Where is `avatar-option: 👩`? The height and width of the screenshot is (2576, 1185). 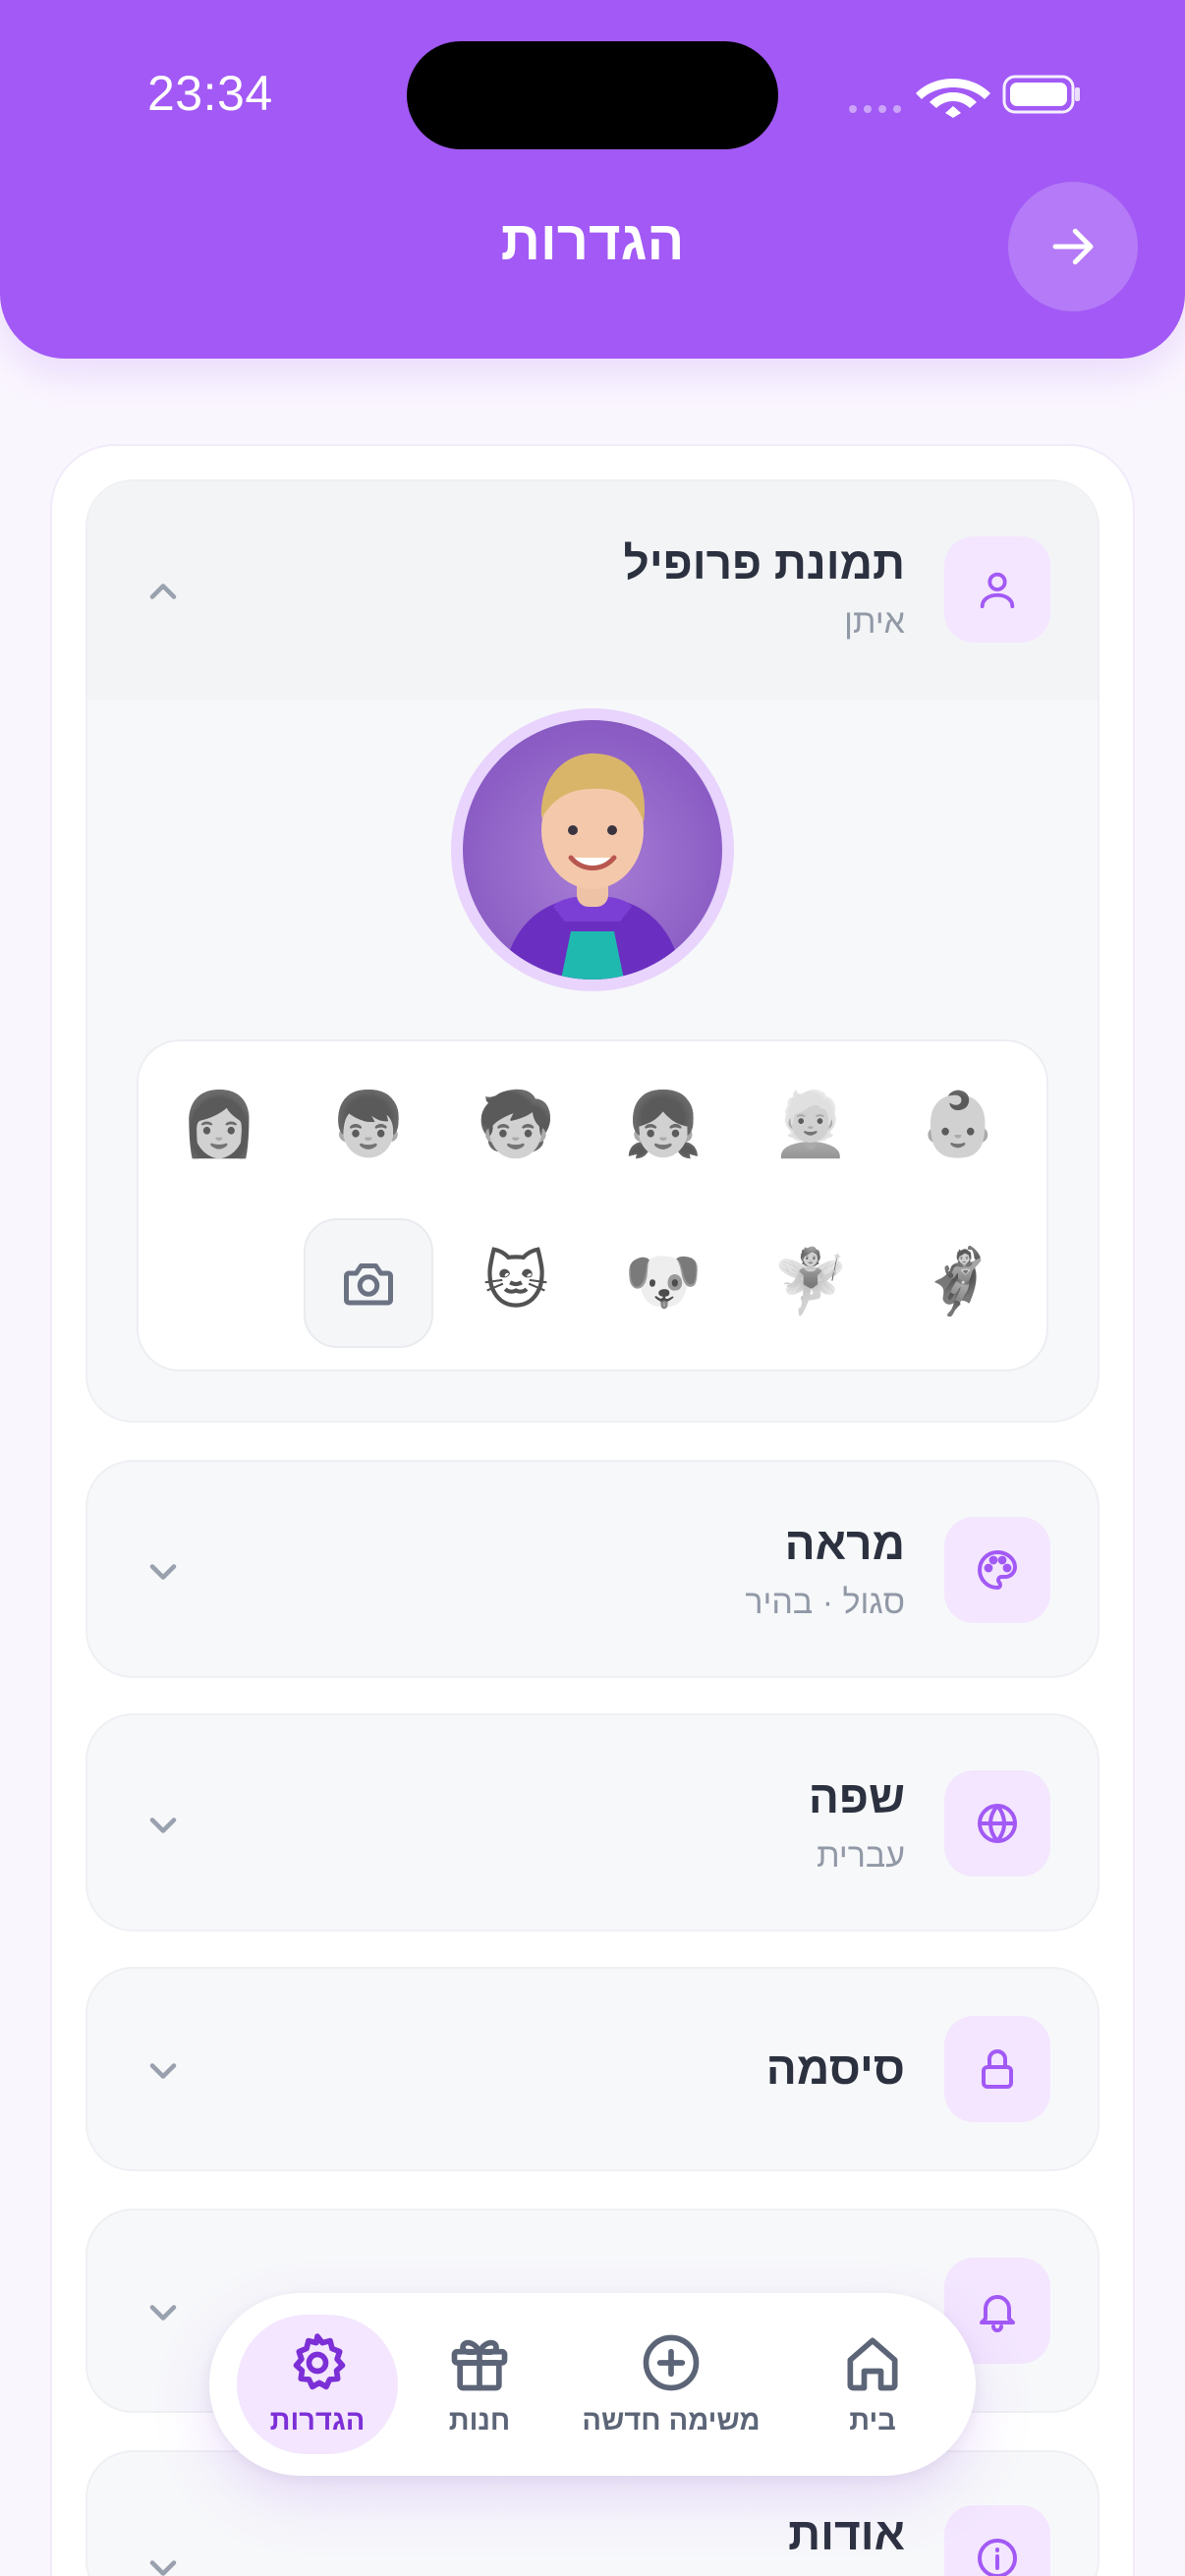 avatar-option: 👩 is located at coordinates (219, 1125).